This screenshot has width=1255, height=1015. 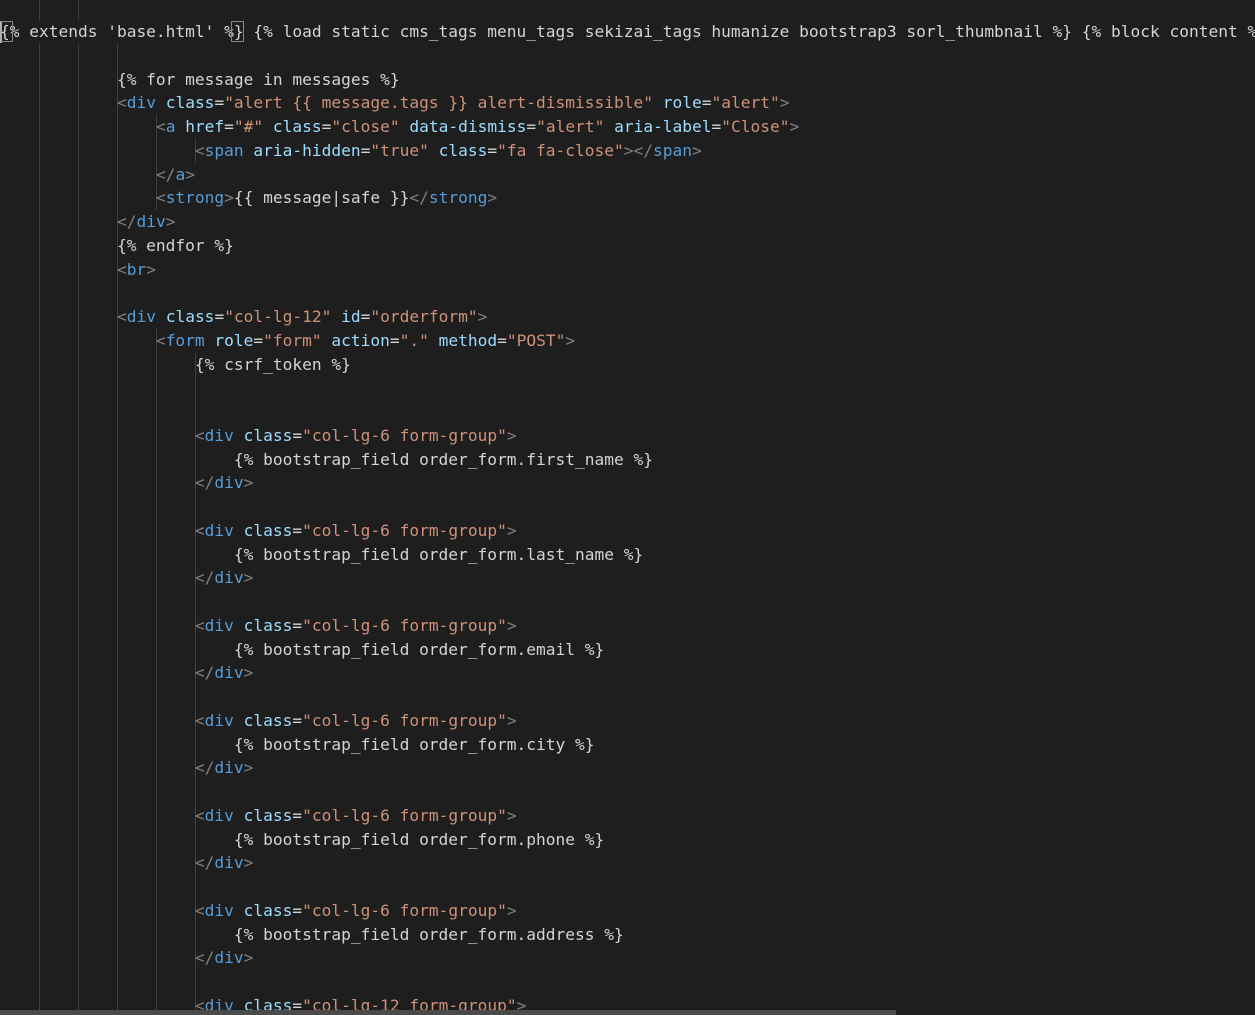 What do you see at coordinates (224, 150) in the screenshot?
I see `code-token: span` at bounding box center [224, 150].